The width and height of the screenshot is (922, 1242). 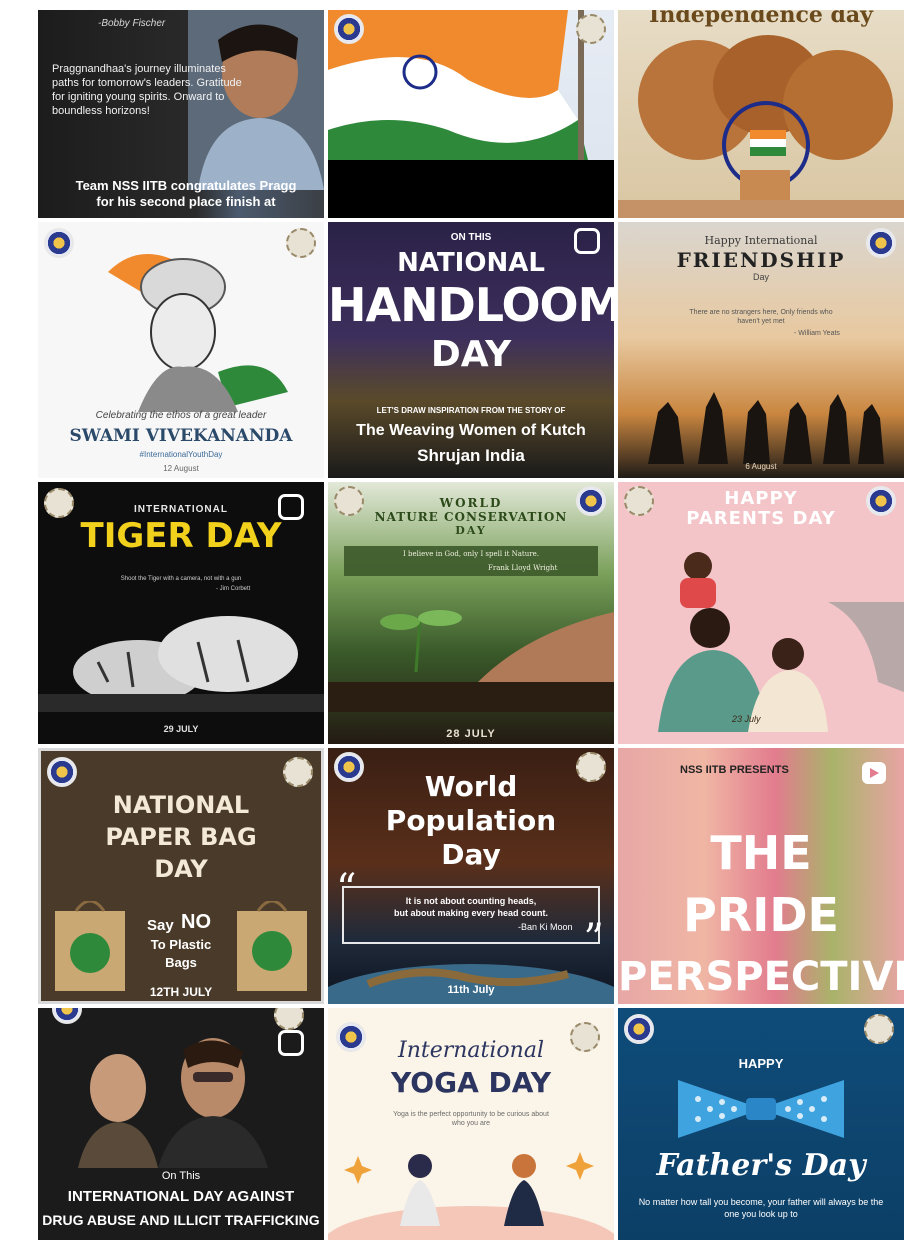 I want to click on vivekananda-portrait, so click(x=198, y=333).